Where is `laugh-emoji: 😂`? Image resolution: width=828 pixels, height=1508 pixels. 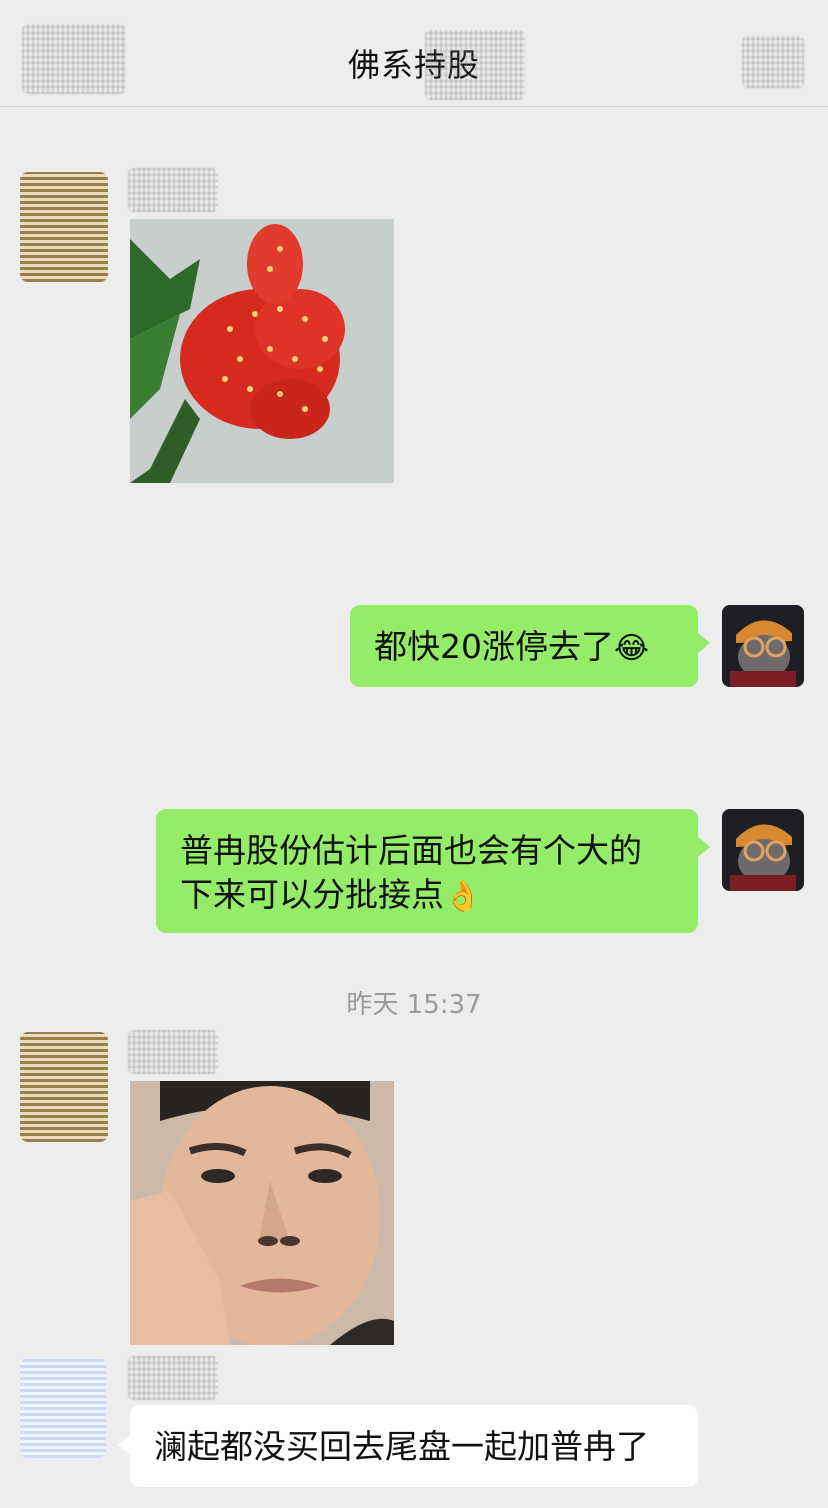
laugh-emoji: 😂 is located at coordinates (632, 648).